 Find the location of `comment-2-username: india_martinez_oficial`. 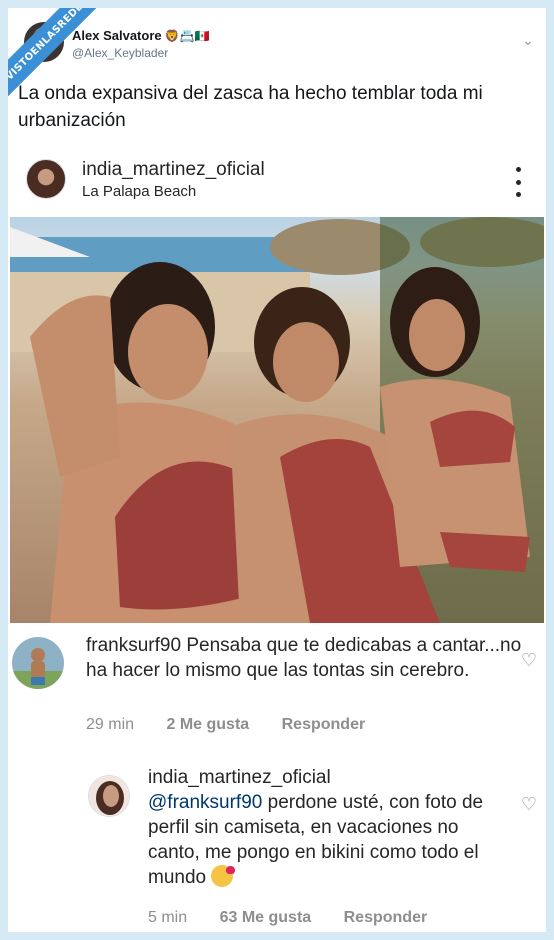

comment-2-username: india_martinez_oficial is located at coordinates (323, 777).